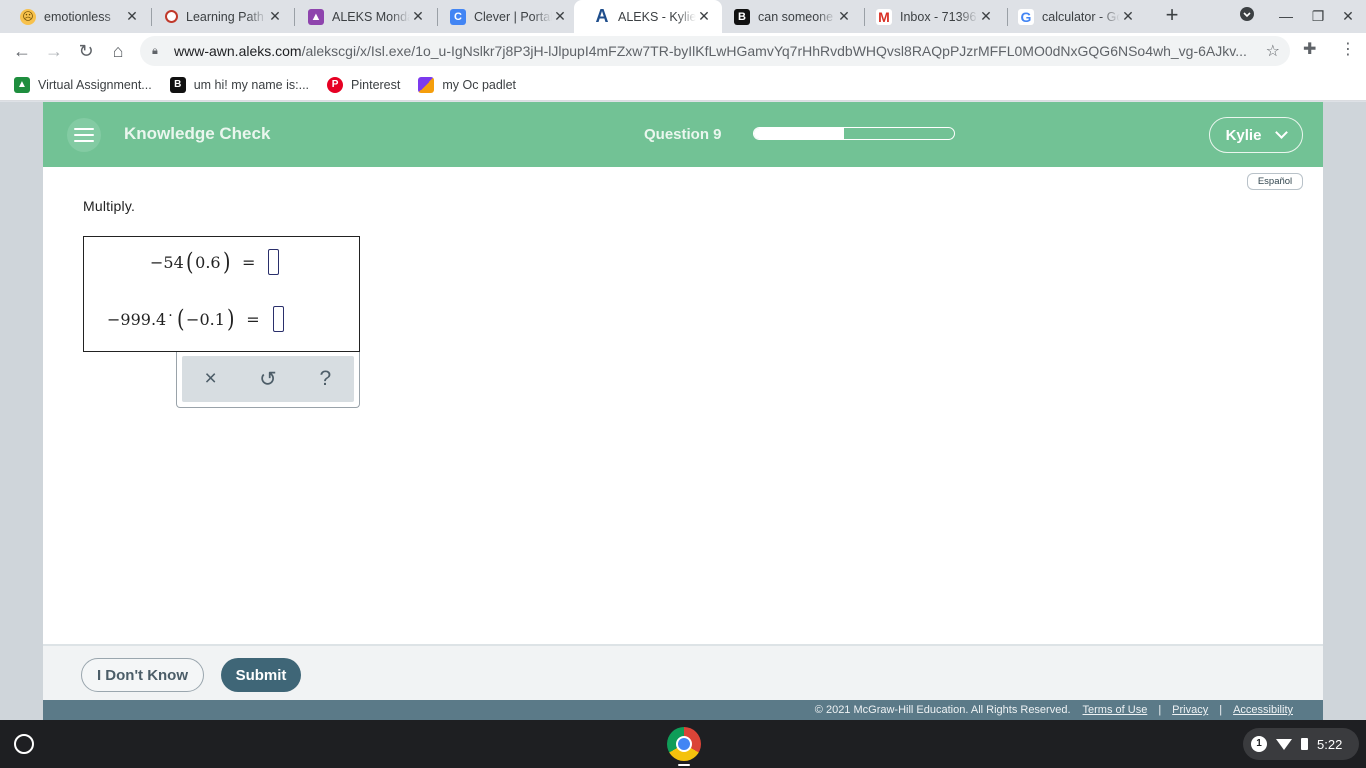  Describe the element at coordinates (118, 51) in the screenshot. I see `home-icon: ⌂` at that location.